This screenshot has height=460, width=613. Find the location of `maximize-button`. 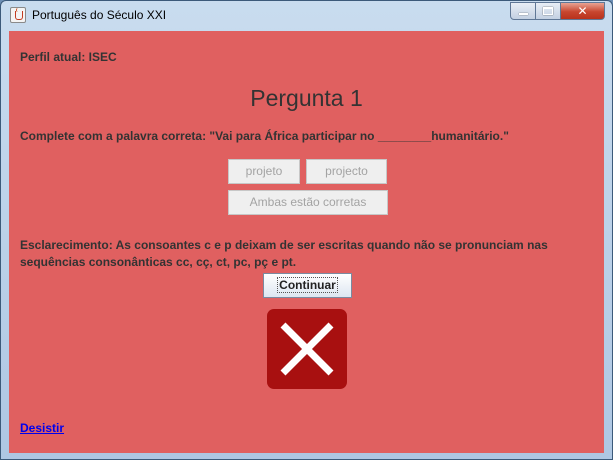

maximize-button is located at coordinates (548, 11).